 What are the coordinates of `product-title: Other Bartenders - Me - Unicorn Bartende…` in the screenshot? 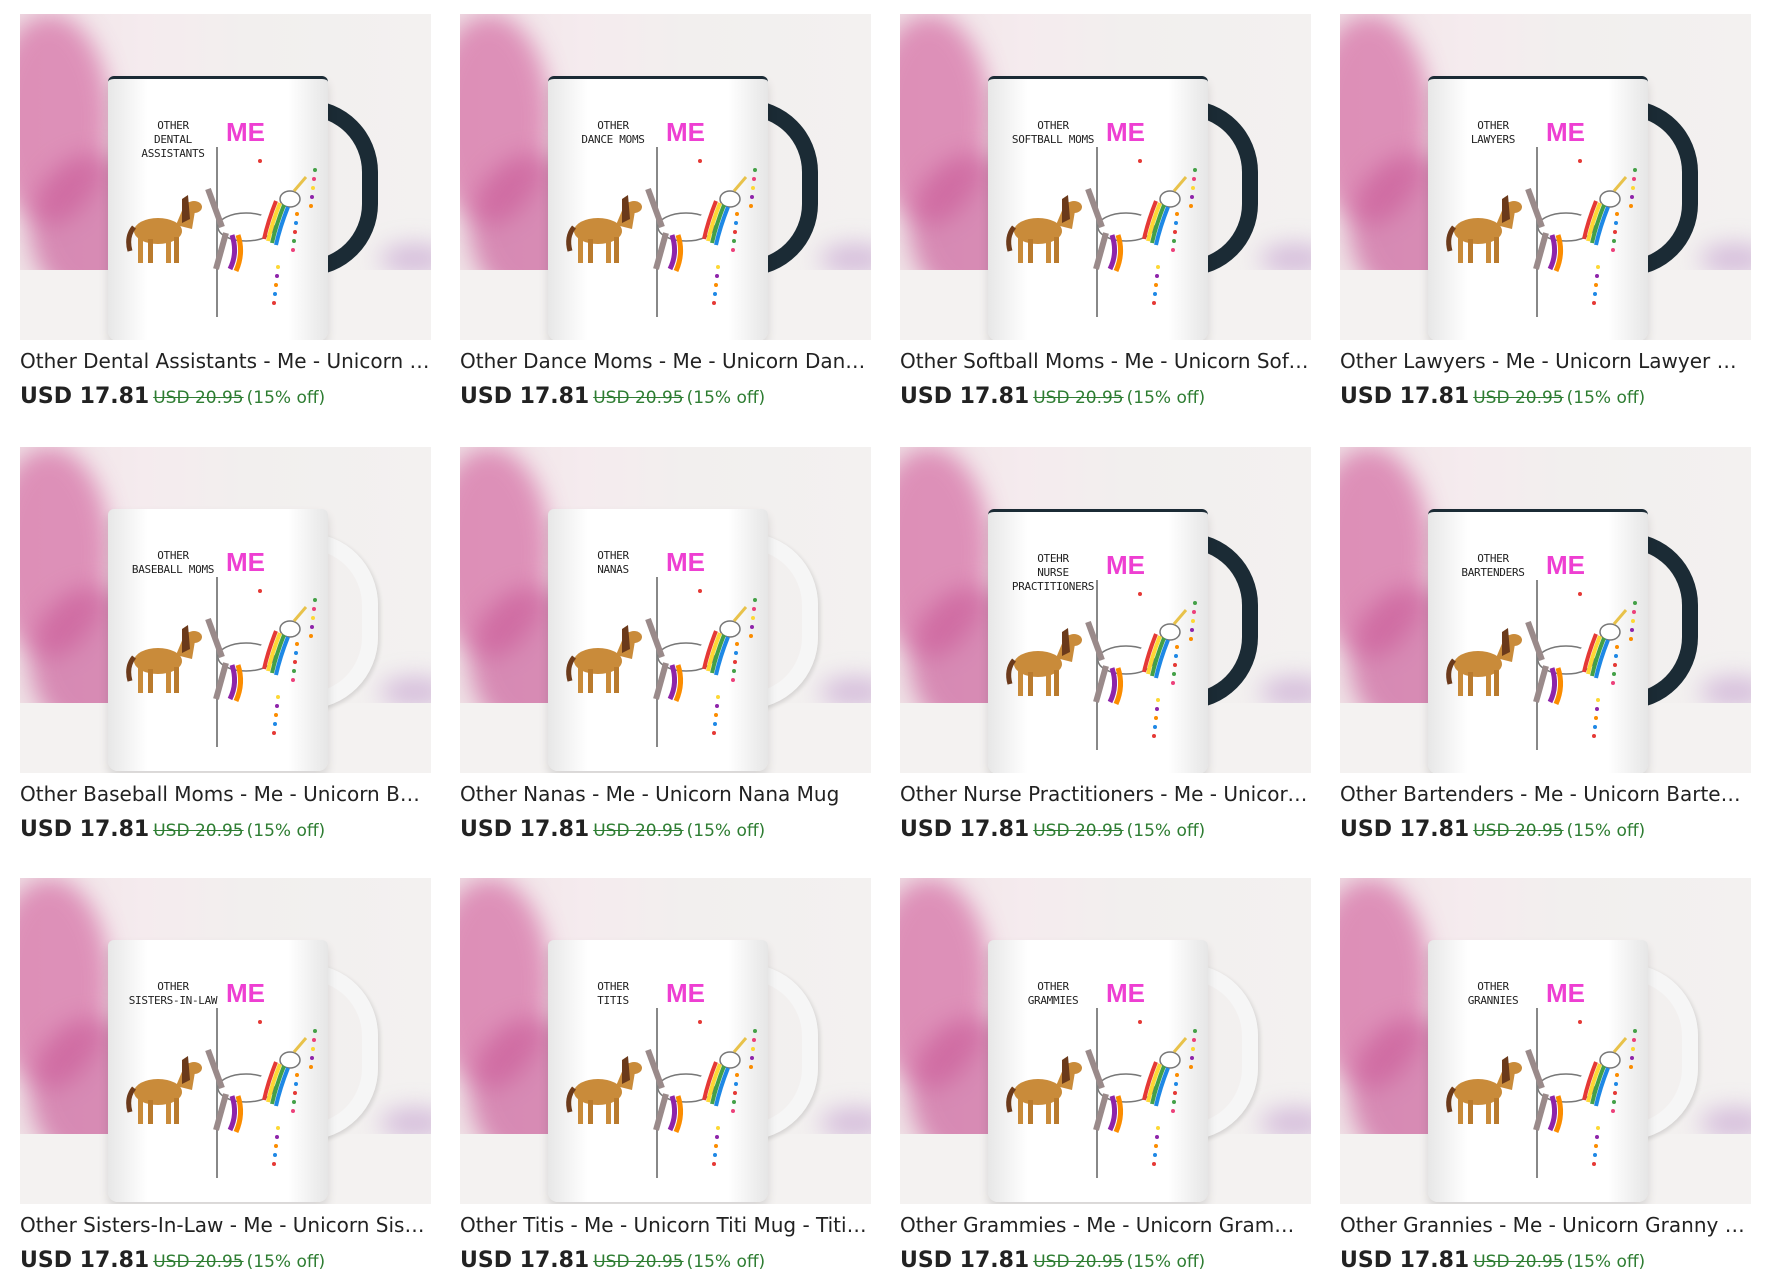 It's located at (1545, 794).